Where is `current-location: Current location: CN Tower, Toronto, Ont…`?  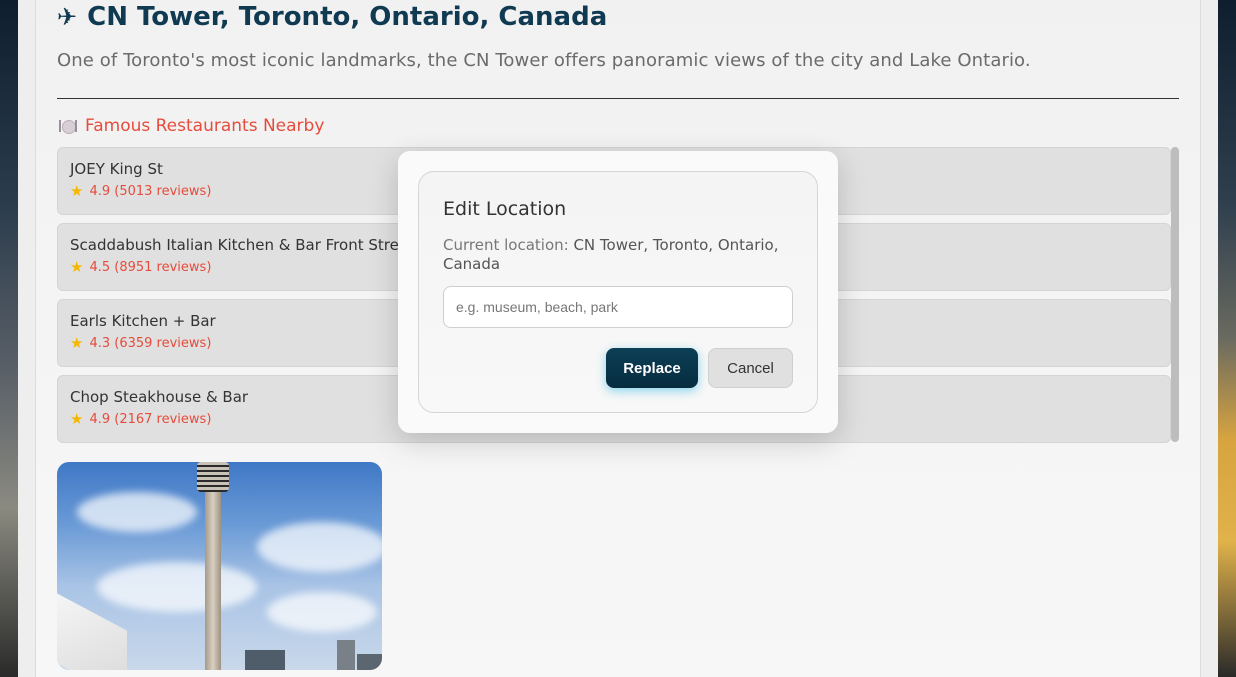 current-location: Current location: CN Tower, Toronto, Ont… is located at coordinates (623, 255).